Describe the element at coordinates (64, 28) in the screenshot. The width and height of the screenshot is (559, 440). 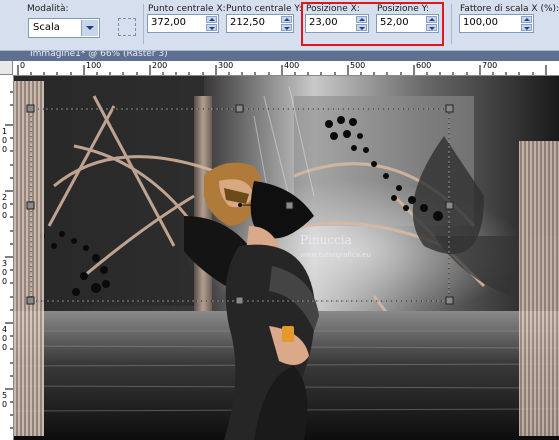
I see `mode-select: Scala` at that location.